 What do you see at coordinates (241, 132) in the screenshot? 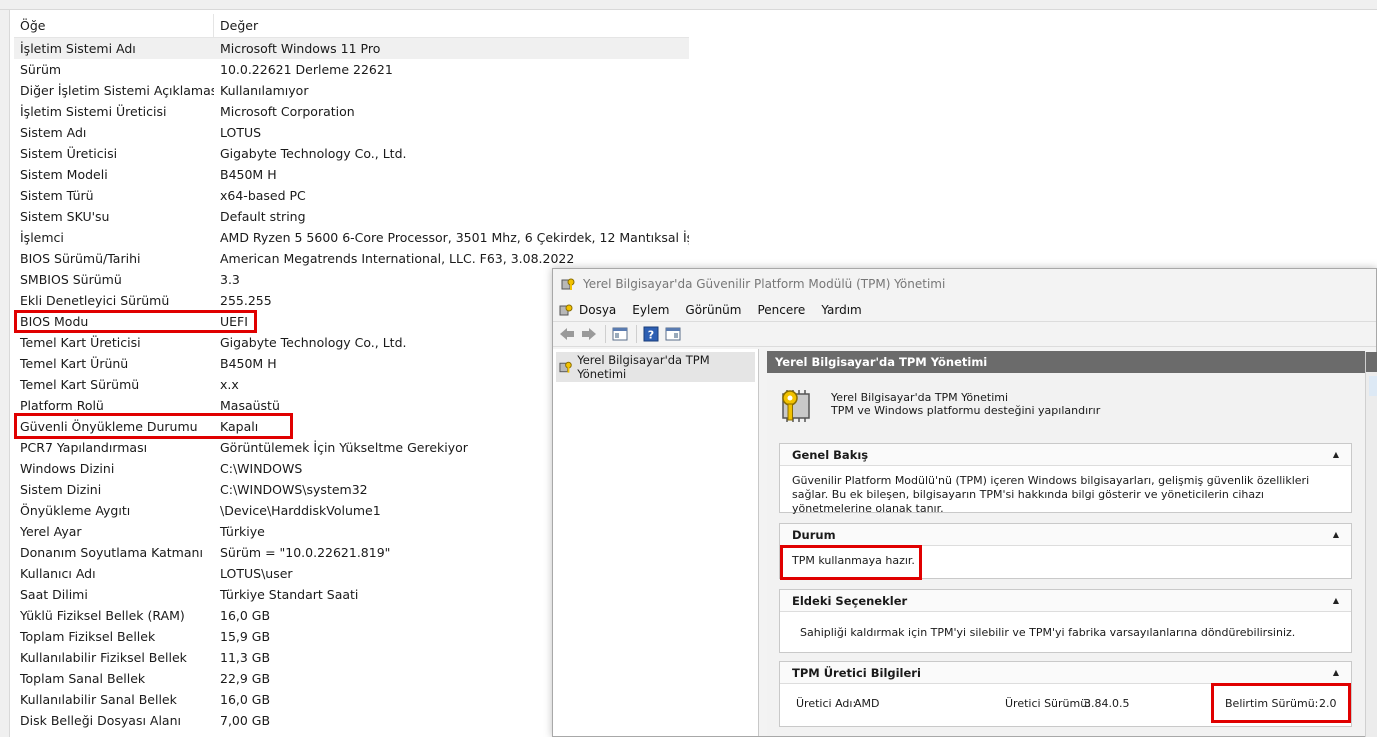
I see `row-item-value: LOTUS` at bounding box center [241, 132].